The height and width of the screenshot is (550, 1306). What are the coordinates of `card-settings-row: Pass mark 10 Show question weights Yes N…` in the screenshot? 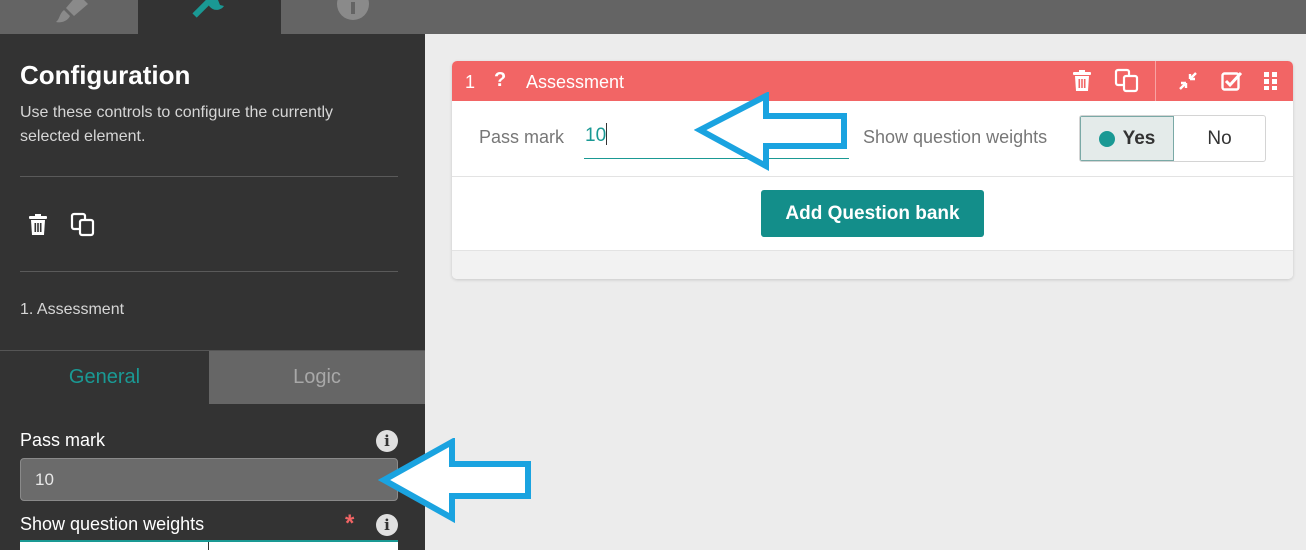 It's located at (872, 139).